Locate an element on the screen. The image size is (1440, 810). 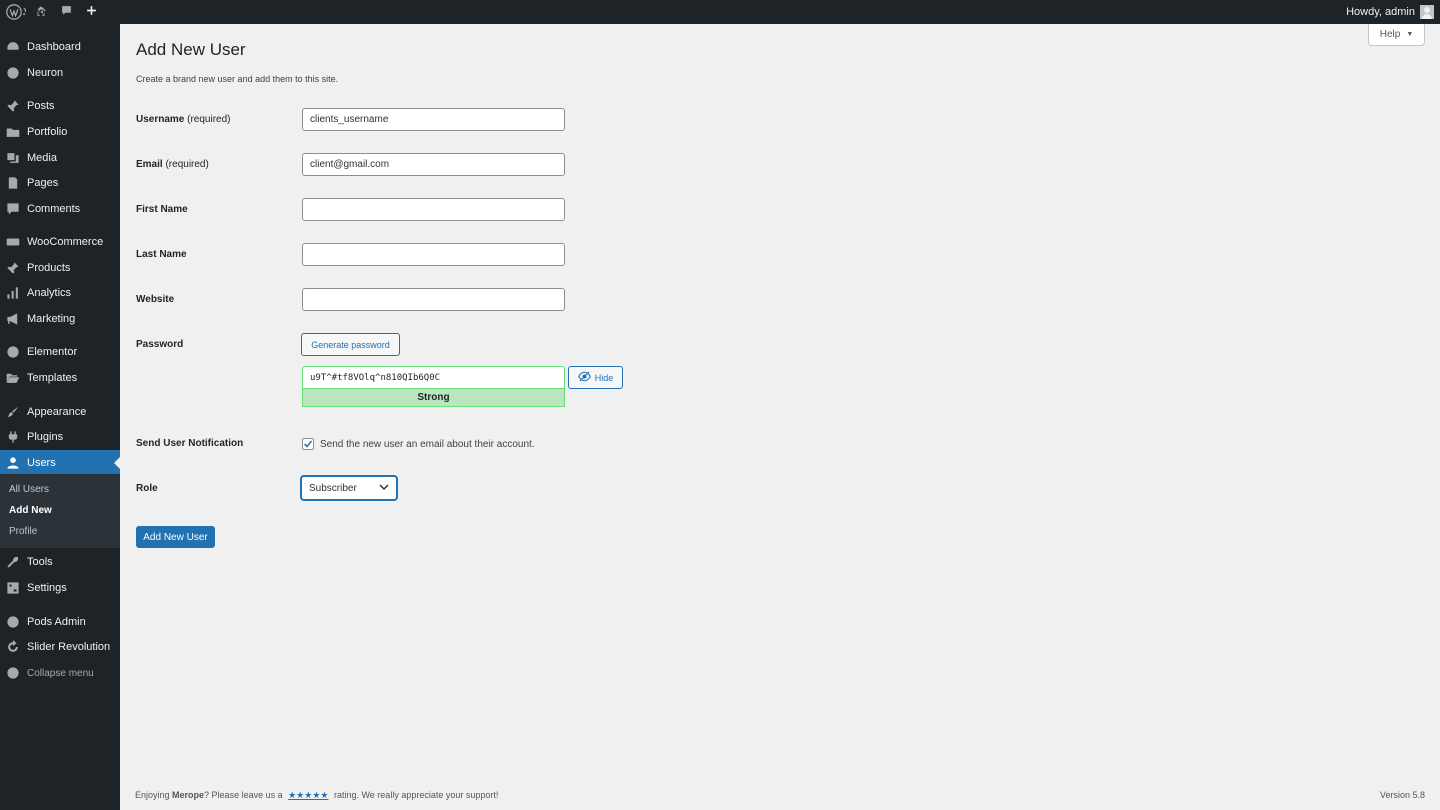
elementor-icon is located at coordinates (13, 352).